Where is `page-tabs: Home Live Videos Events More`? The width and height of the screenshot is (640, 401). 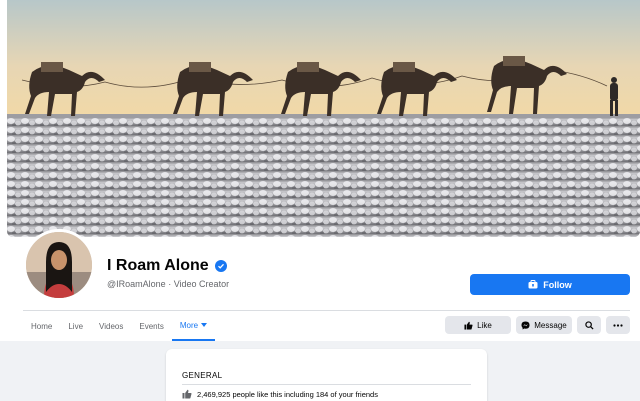 page-tabs: Home Live Videos Events More is located at coordinates (119, 326).